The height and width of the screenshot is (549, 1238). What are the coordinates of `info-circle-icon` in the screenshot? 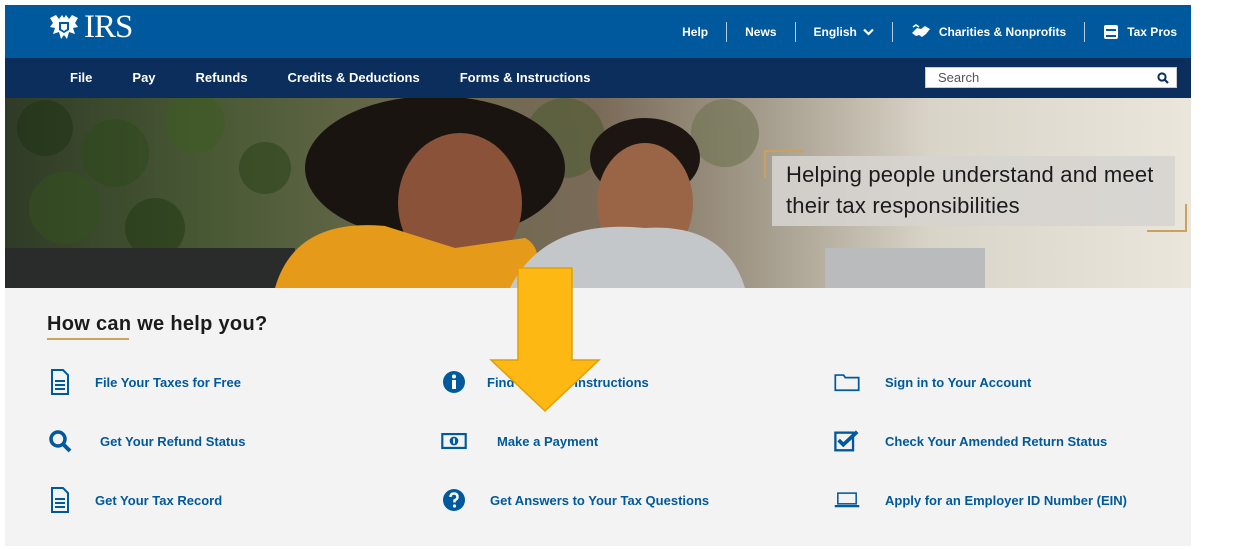 It's located at (454, 382).